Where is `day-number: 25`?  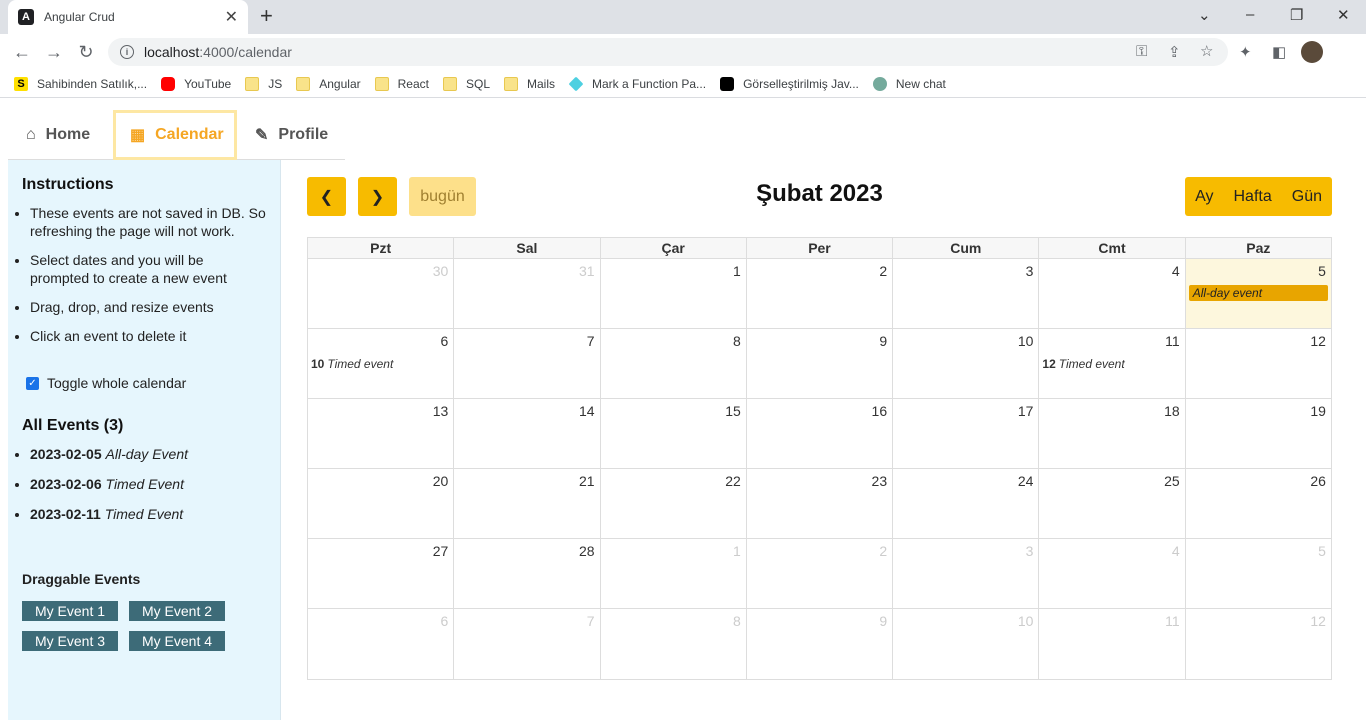
day-number: 25 is located at coordinates (1172, 481).